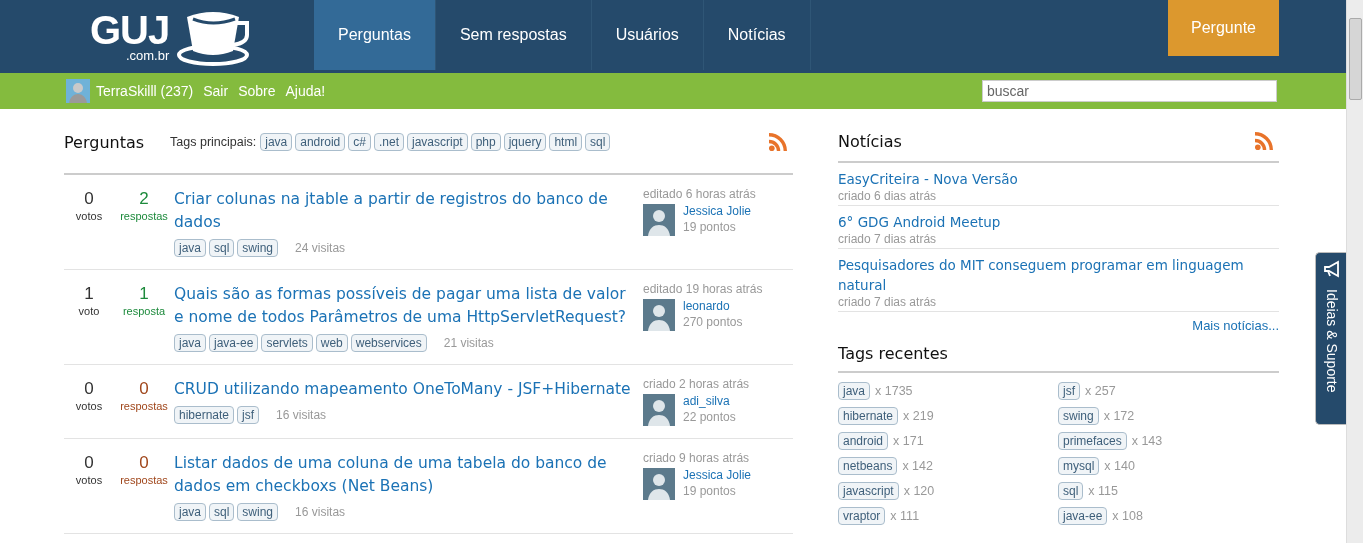 This screenshot has height=543, width=1363. I want to click on question-title: Listar dados de uma coluna de uma tabela do banco de dados em checkboxs (Net Beans), so click(404, 475).